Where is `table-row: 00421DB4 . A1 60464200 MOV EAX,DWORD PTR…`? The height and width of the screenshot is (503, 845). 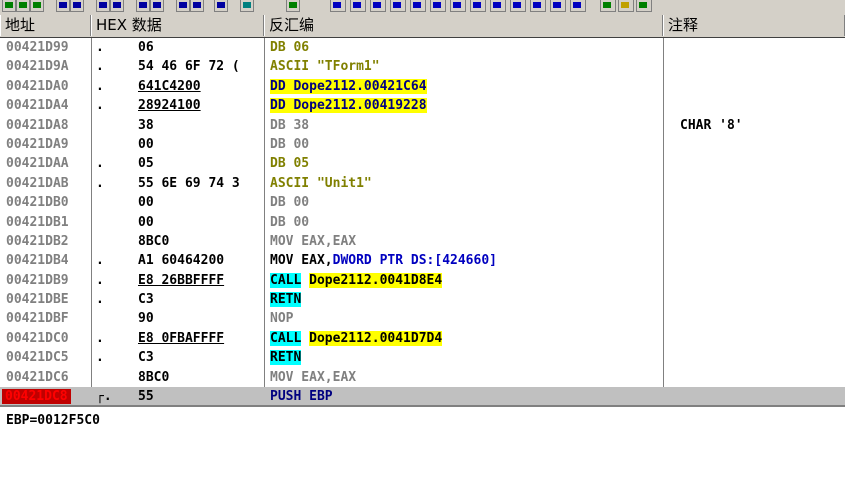
table-row: 00421DB4 . A1 60464200 MOV EAX,DWORD PTR… is located at coordinates (422, 260).